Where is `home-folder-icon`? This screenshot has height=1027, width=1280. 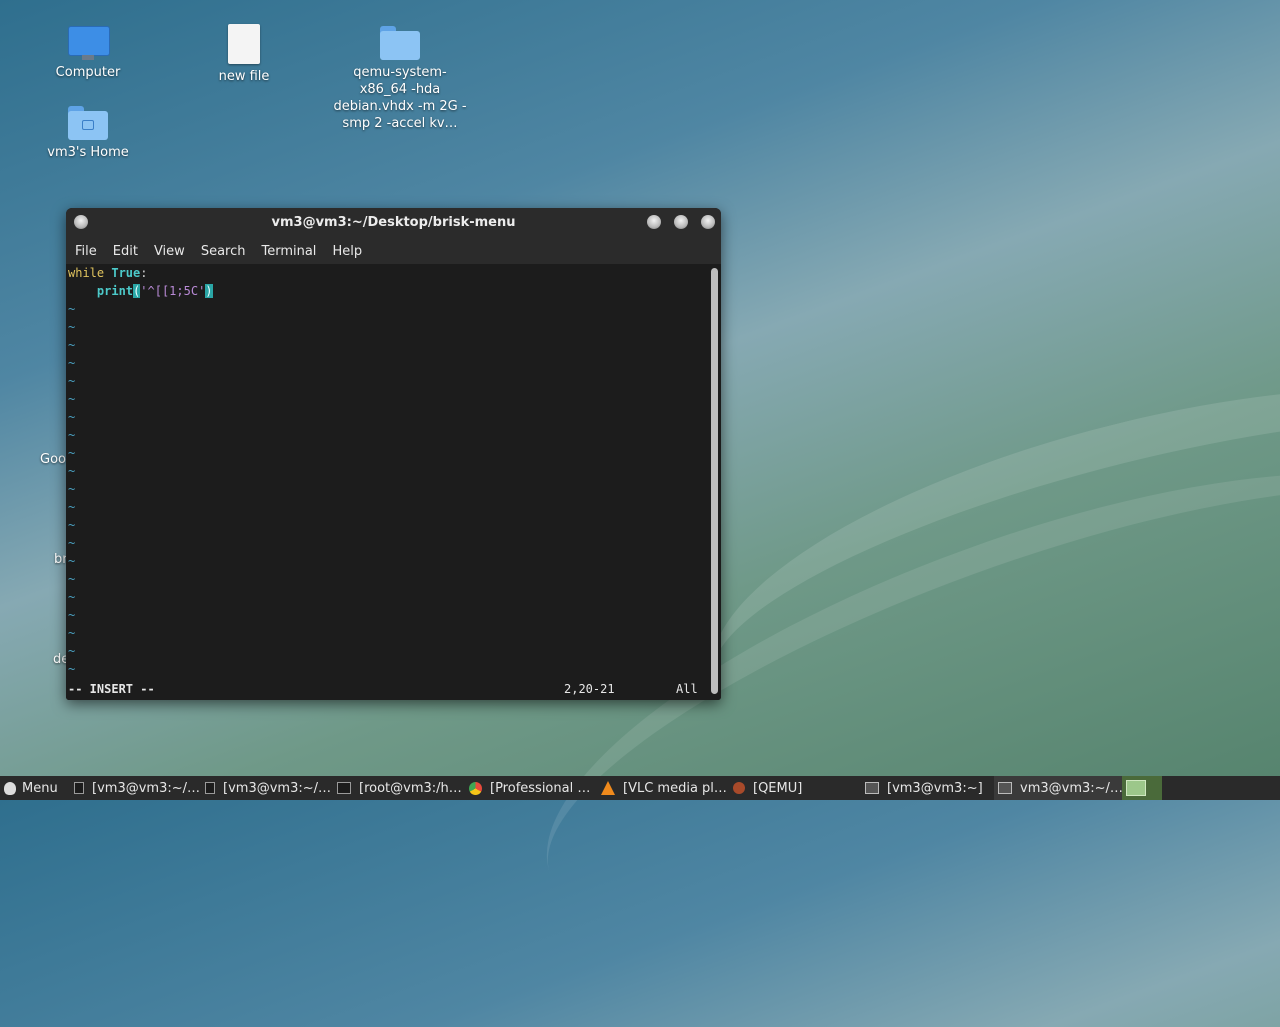 home-folder-icon is located at coordinates (88, 123).